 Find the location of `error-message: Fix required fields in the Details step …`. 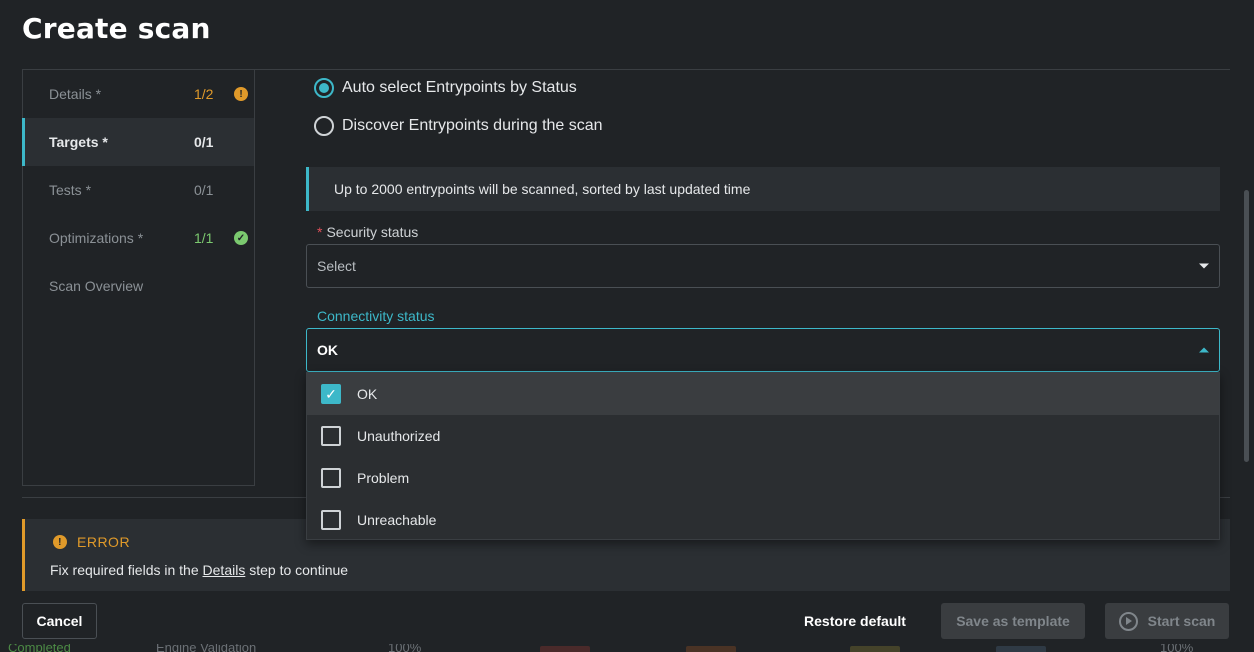

error-message: Fix required fields in the Details step … is located at coordinates (199, 570).